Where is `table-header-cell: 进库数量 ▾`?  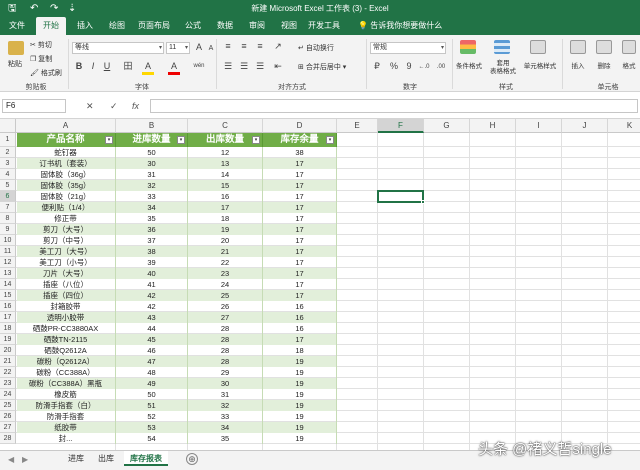
table-header-cell: 进库数量 ▾ is located at coordinates (152, 140).